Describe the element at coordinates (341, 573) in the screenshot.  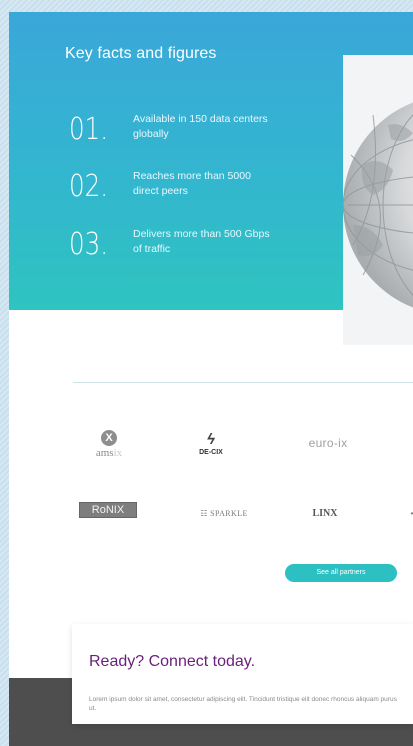
I see `see-all-partners-button: See all partners` at that location.